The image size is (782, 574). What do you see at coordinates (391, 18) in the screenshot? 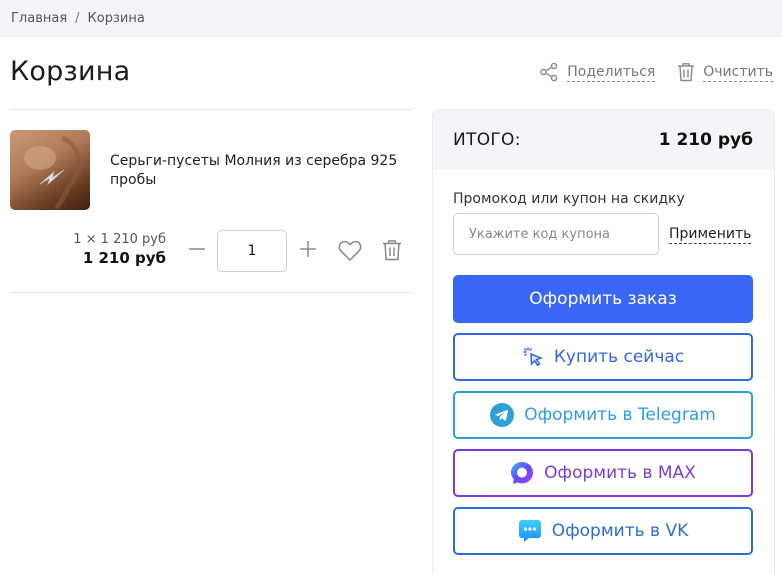
I see `breadcrumb: Главная / Корзина` at bounding box center [391, 18].